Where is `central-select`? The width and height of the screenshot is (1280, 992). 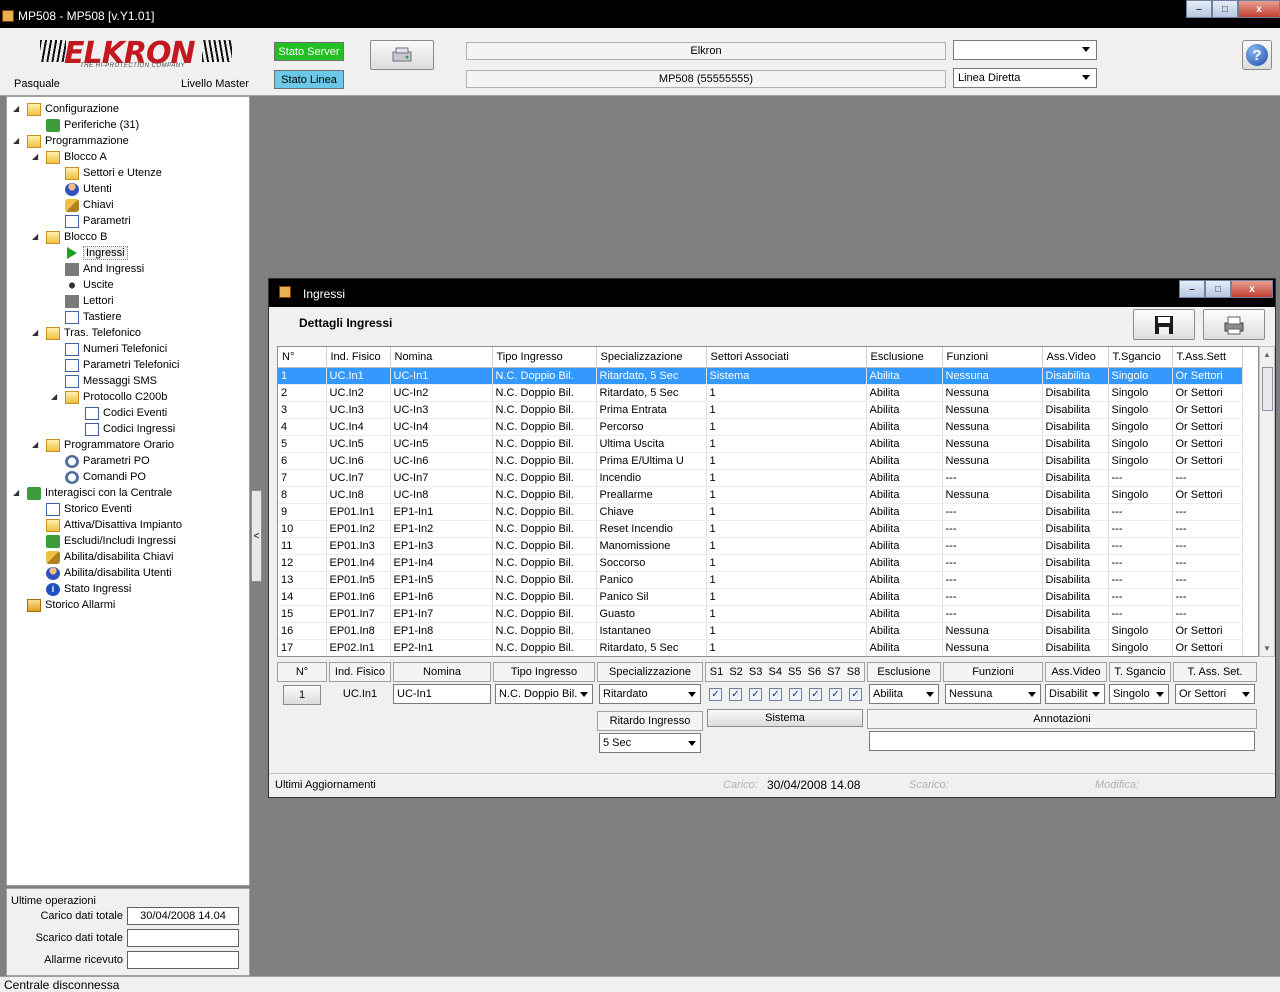 central-select is located at coordinates (1025, 50).